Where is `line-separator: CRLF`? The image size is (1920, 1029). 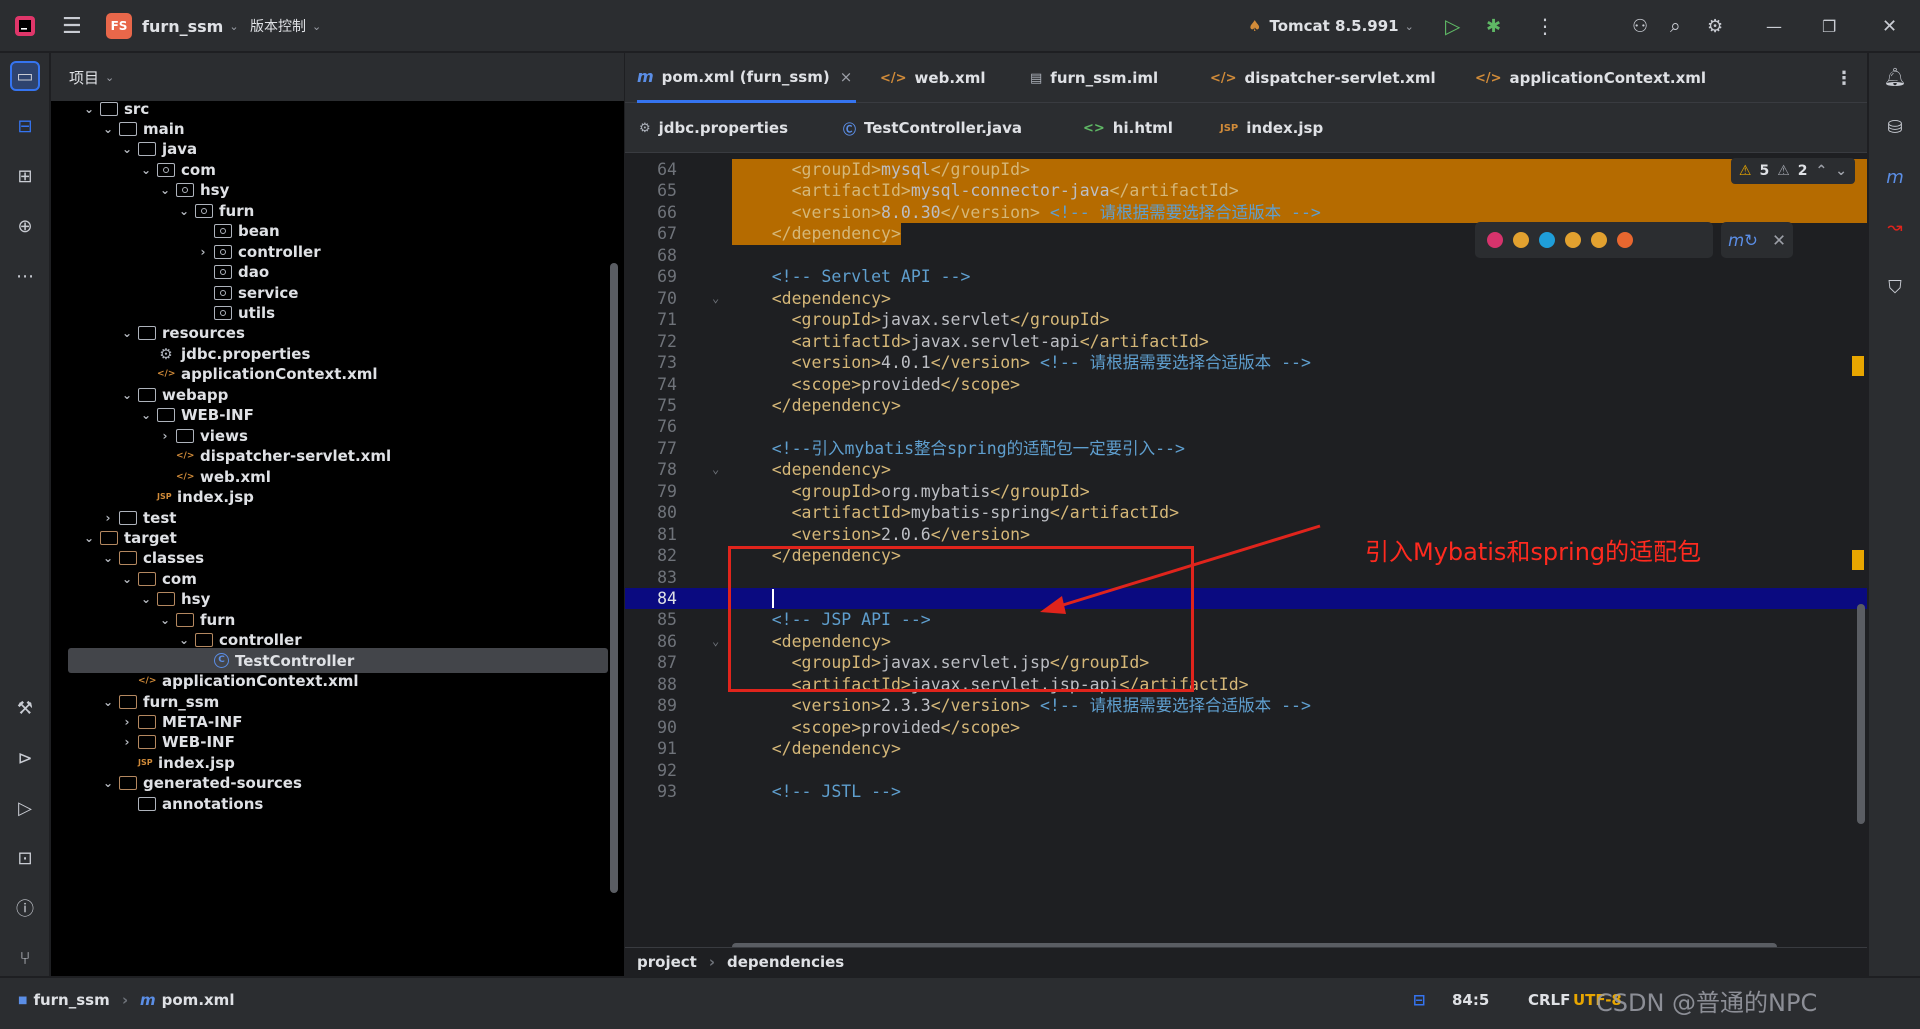
line-separator: CRLF is located at coordinates (1549, 1000).